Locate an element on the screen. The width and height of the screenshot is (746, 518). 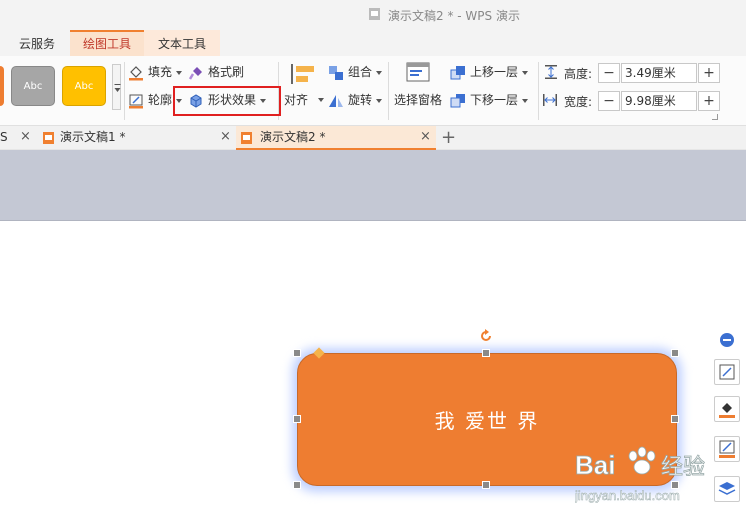
pen-outline-icon is located at coordinates (136, 101).